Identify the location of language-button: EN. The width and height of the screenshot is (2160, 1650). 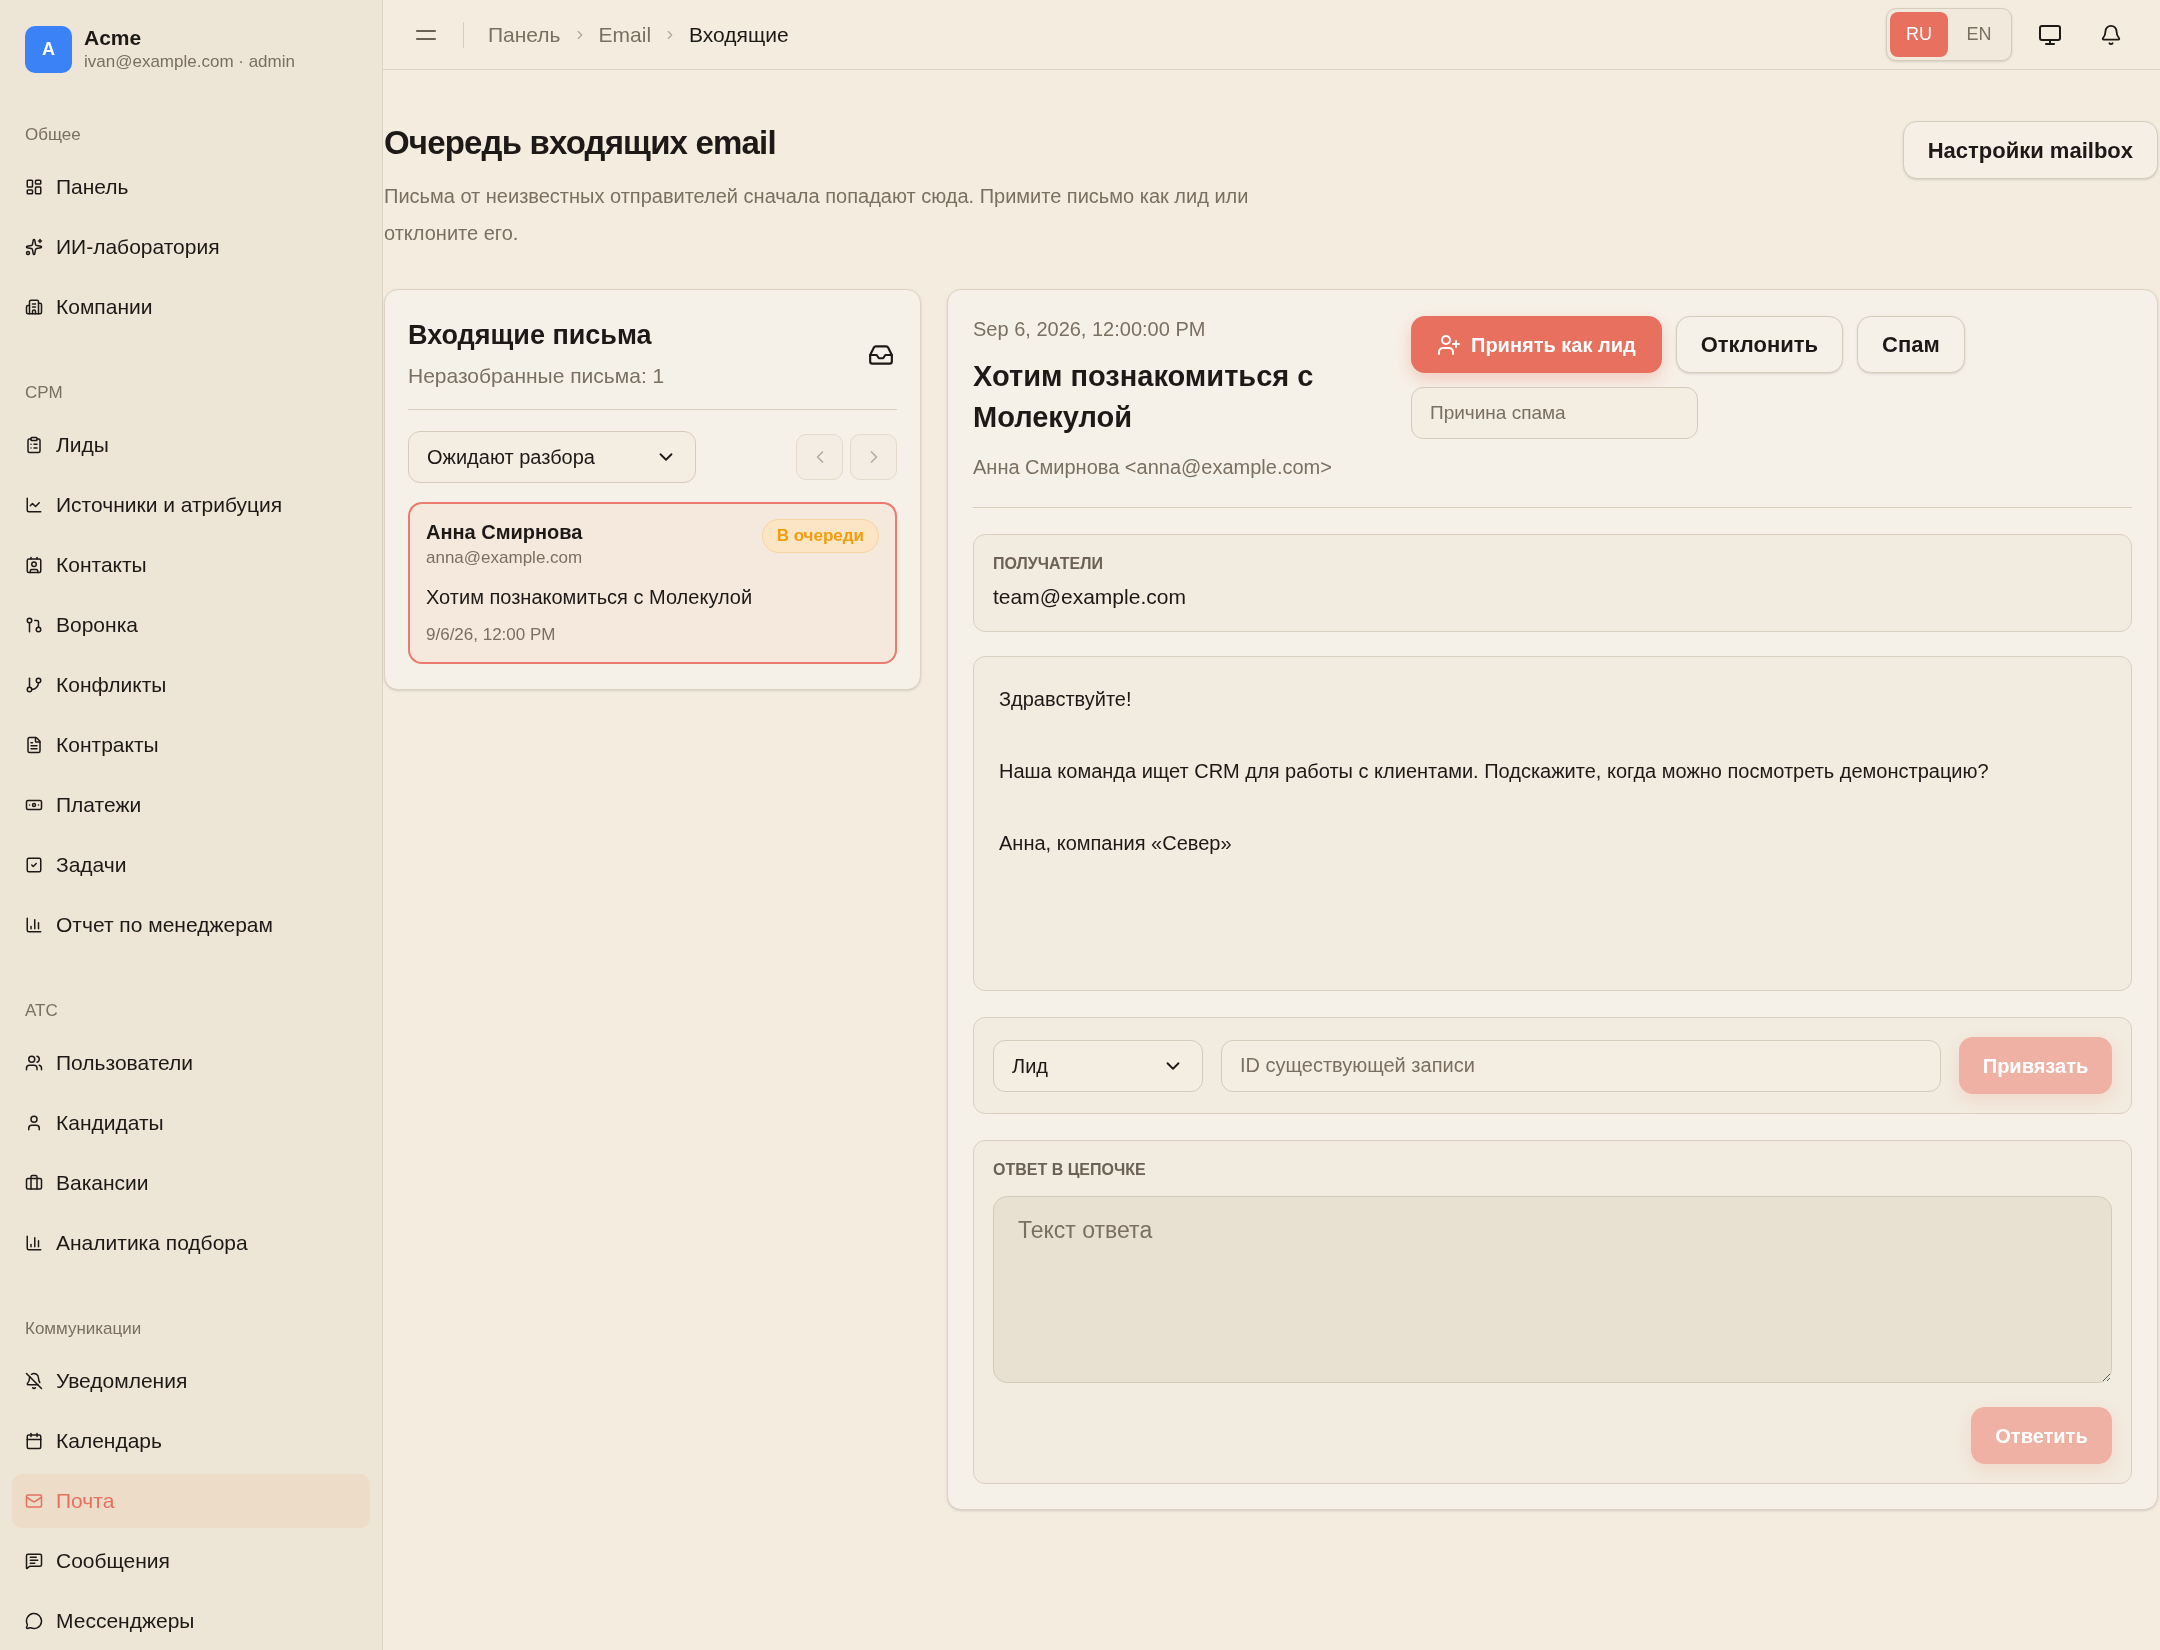
(1979, 34).